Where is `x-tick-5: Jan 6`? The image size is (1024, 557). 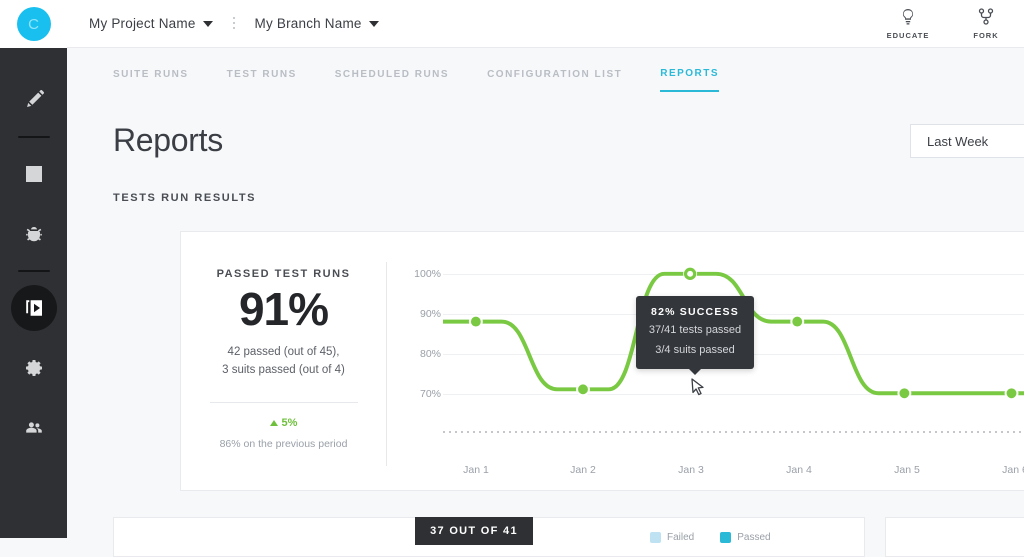 x-tick-5: Jan 6 is located at coordinates (1013, 470).